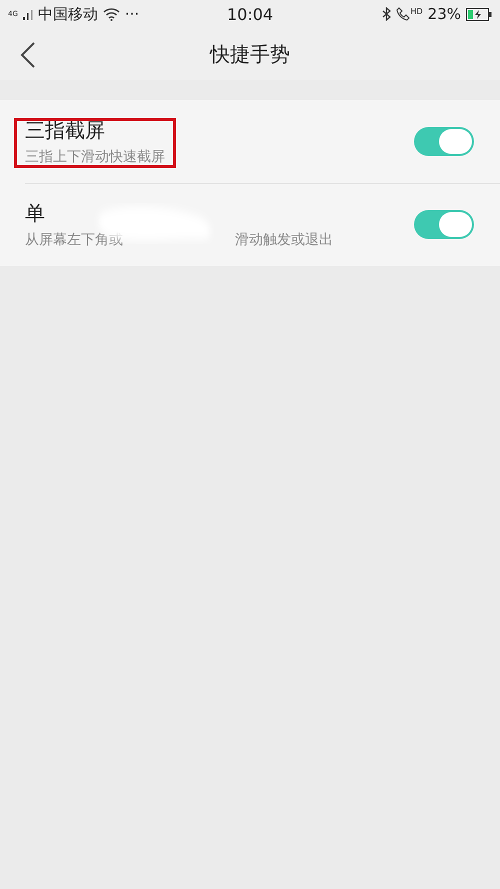  Describe the element at coordinates (403, 14) in the screenshot. I see `phone-icon` at that location.